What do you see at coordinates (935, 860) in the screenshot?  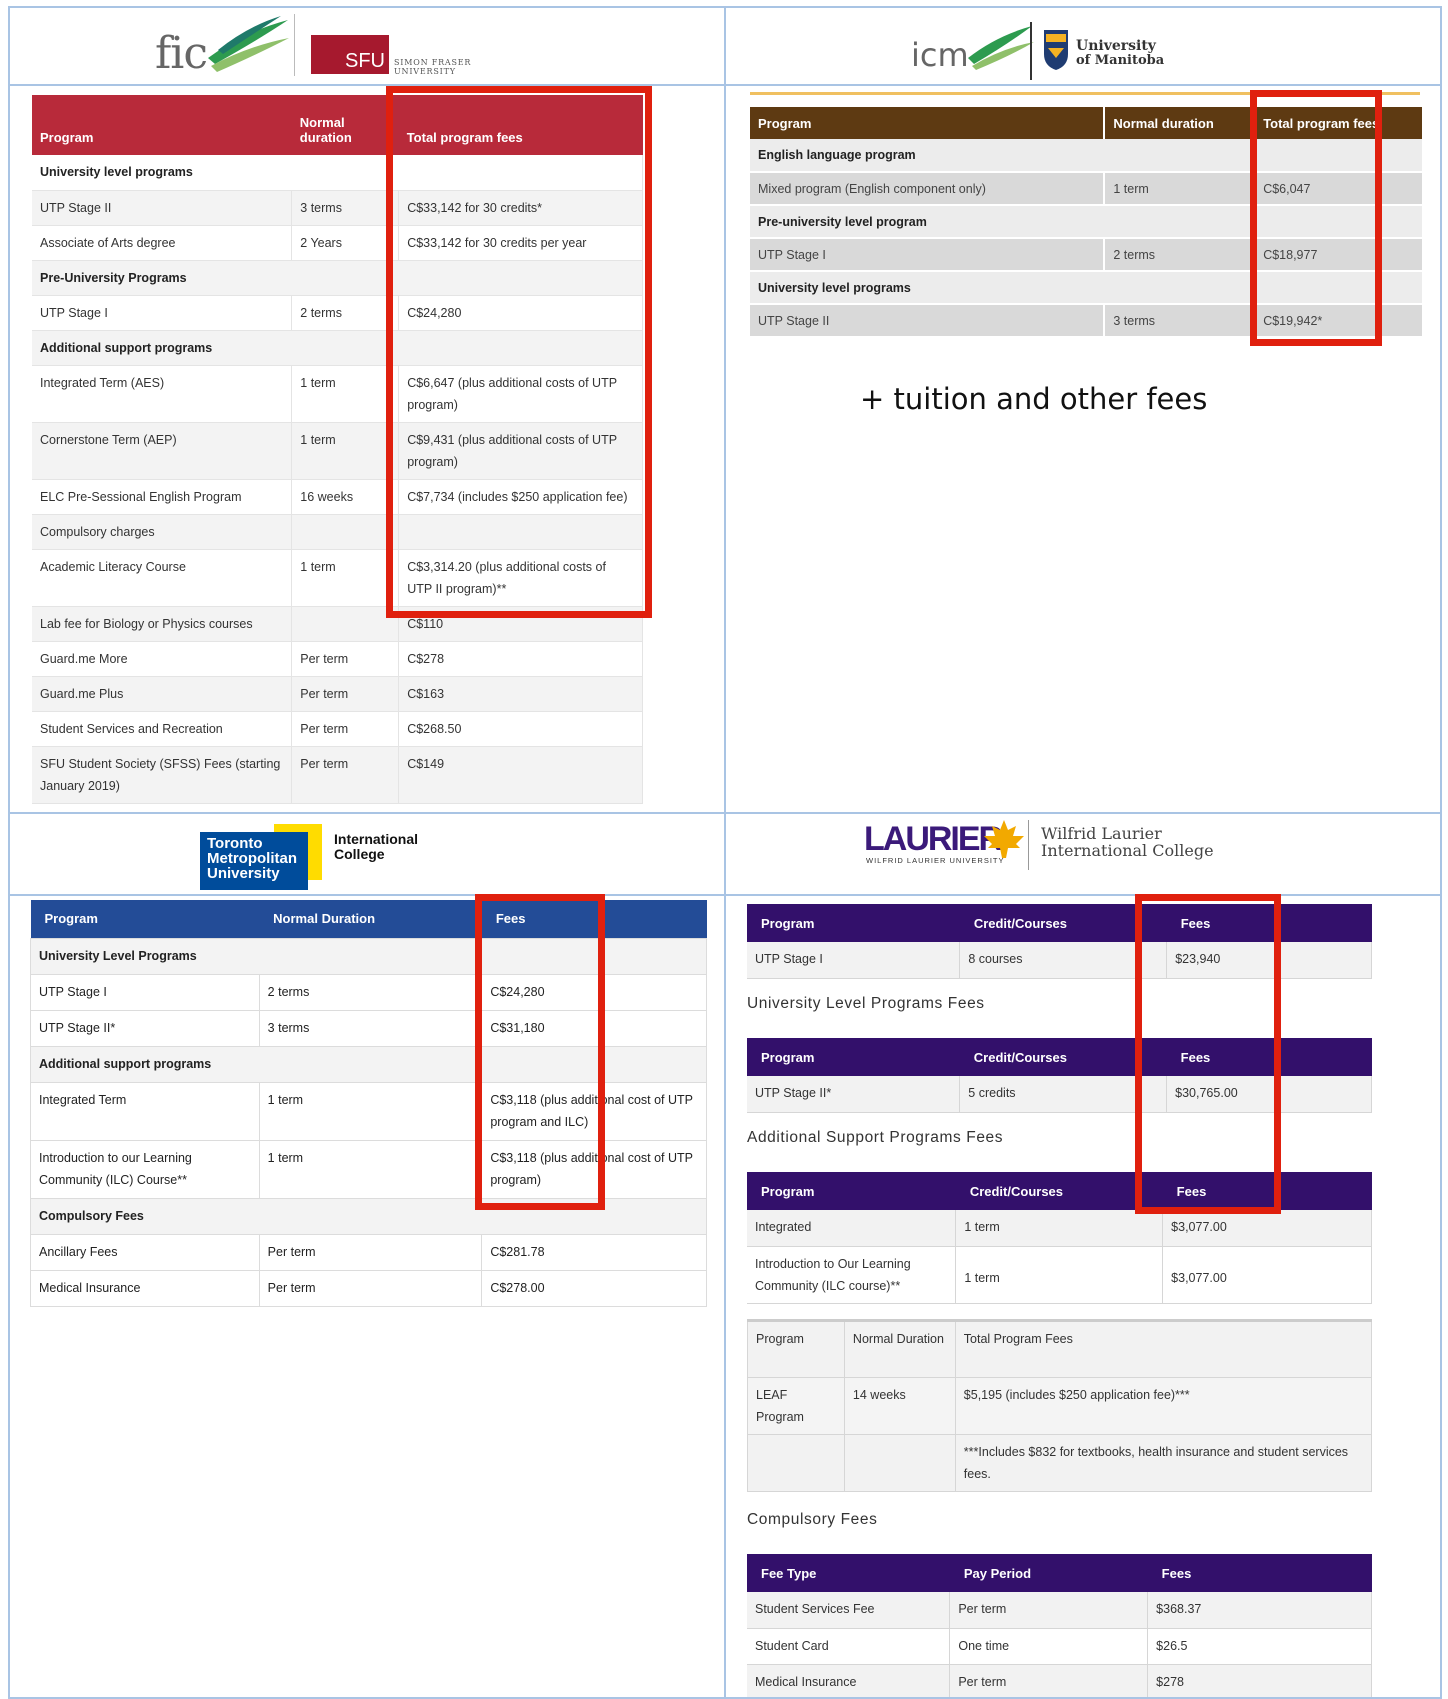 I see `laurier-logo-sub: WILFRID LAURIER UNIVERSITY` at bounding box center [935, 860].